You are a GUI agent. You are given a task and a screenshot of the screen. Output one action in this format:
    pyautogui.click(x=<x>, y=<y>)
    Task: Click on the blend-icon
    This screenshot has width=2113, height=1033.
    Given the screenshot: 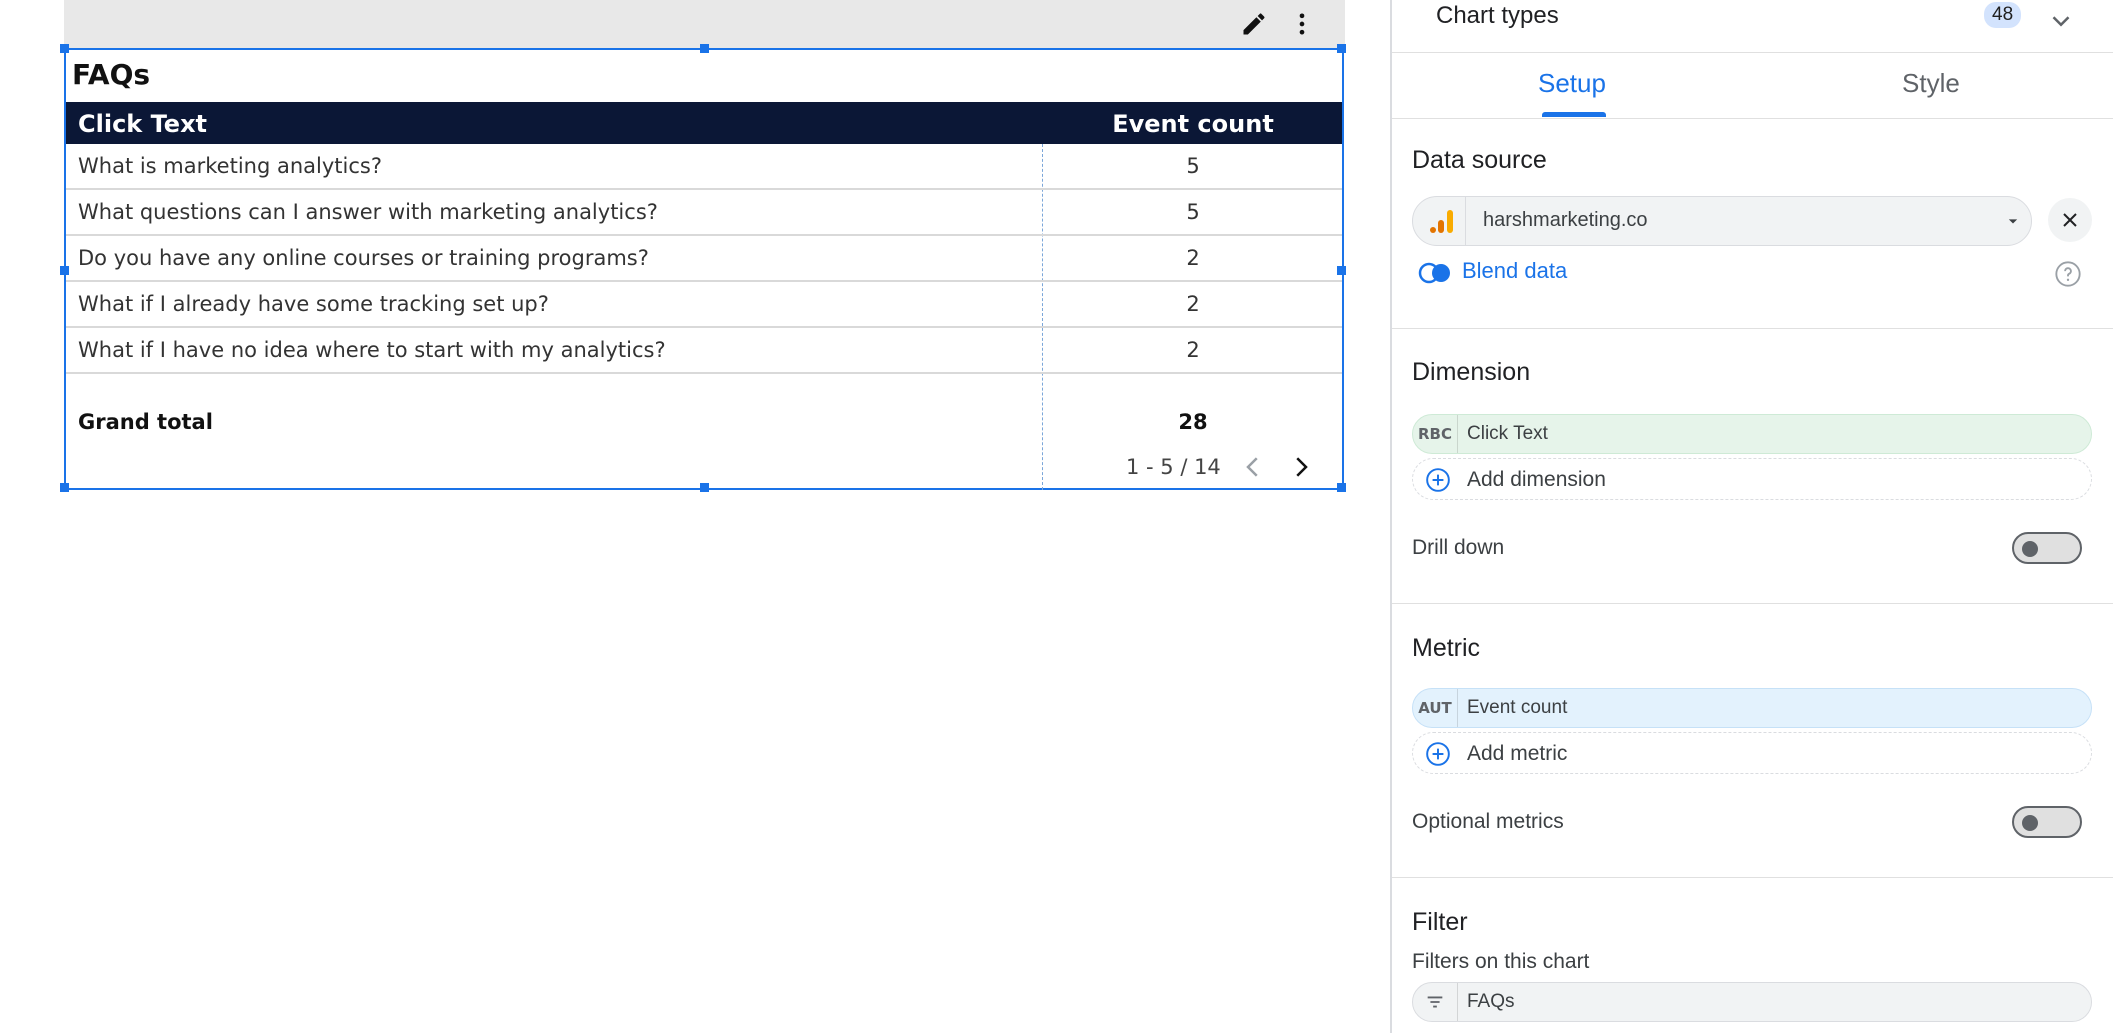 What is the action you would take?
    pyautogui.click(x=1435, y=273)
    